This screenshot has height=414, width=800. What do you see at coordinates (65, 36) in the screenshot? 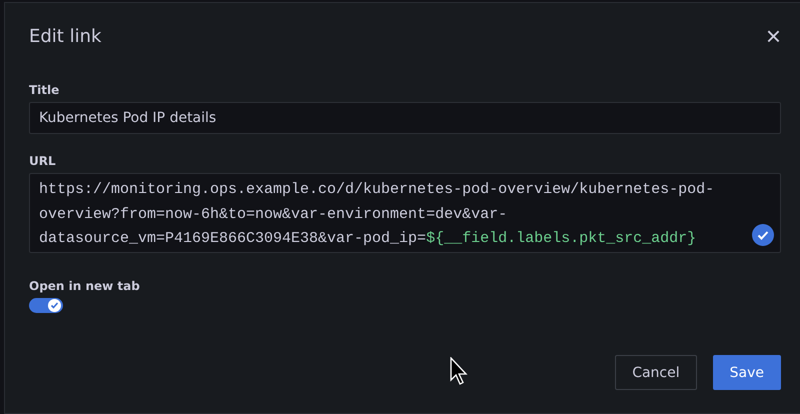
I see `dialog-title: Edit link` at bounding box center [65, 36].